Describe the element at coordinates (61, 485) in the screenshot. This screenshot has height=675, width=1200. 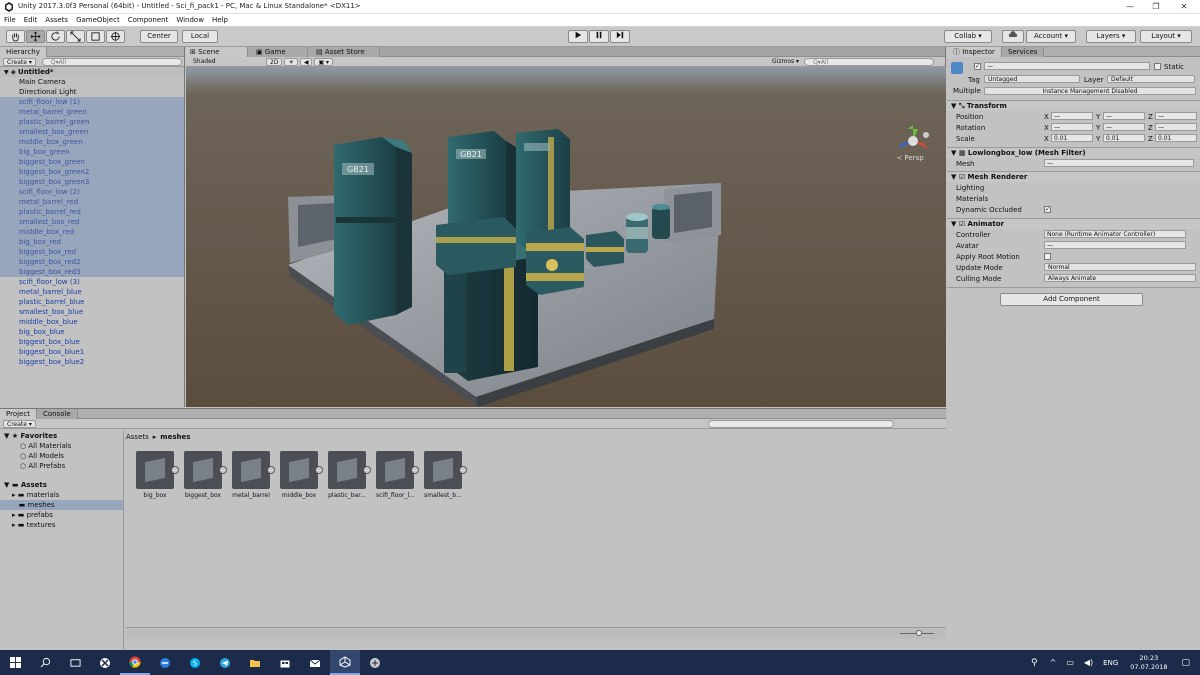
I see `assets-node: ▼ ▬ Assets` at that location.